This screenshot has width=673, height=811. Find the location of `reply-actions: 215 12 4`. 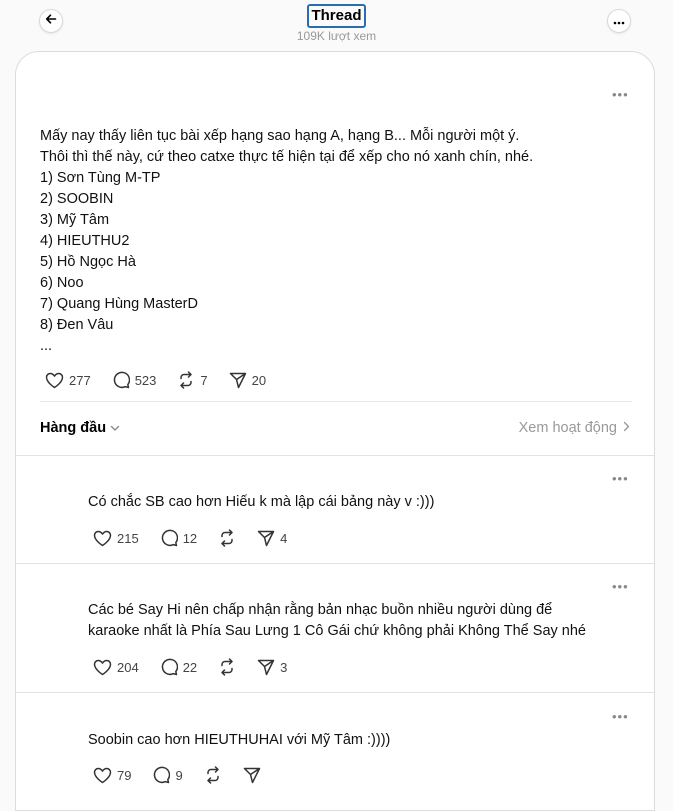

reply-actions: 215 12 4 is located at coordinates (195, 538).